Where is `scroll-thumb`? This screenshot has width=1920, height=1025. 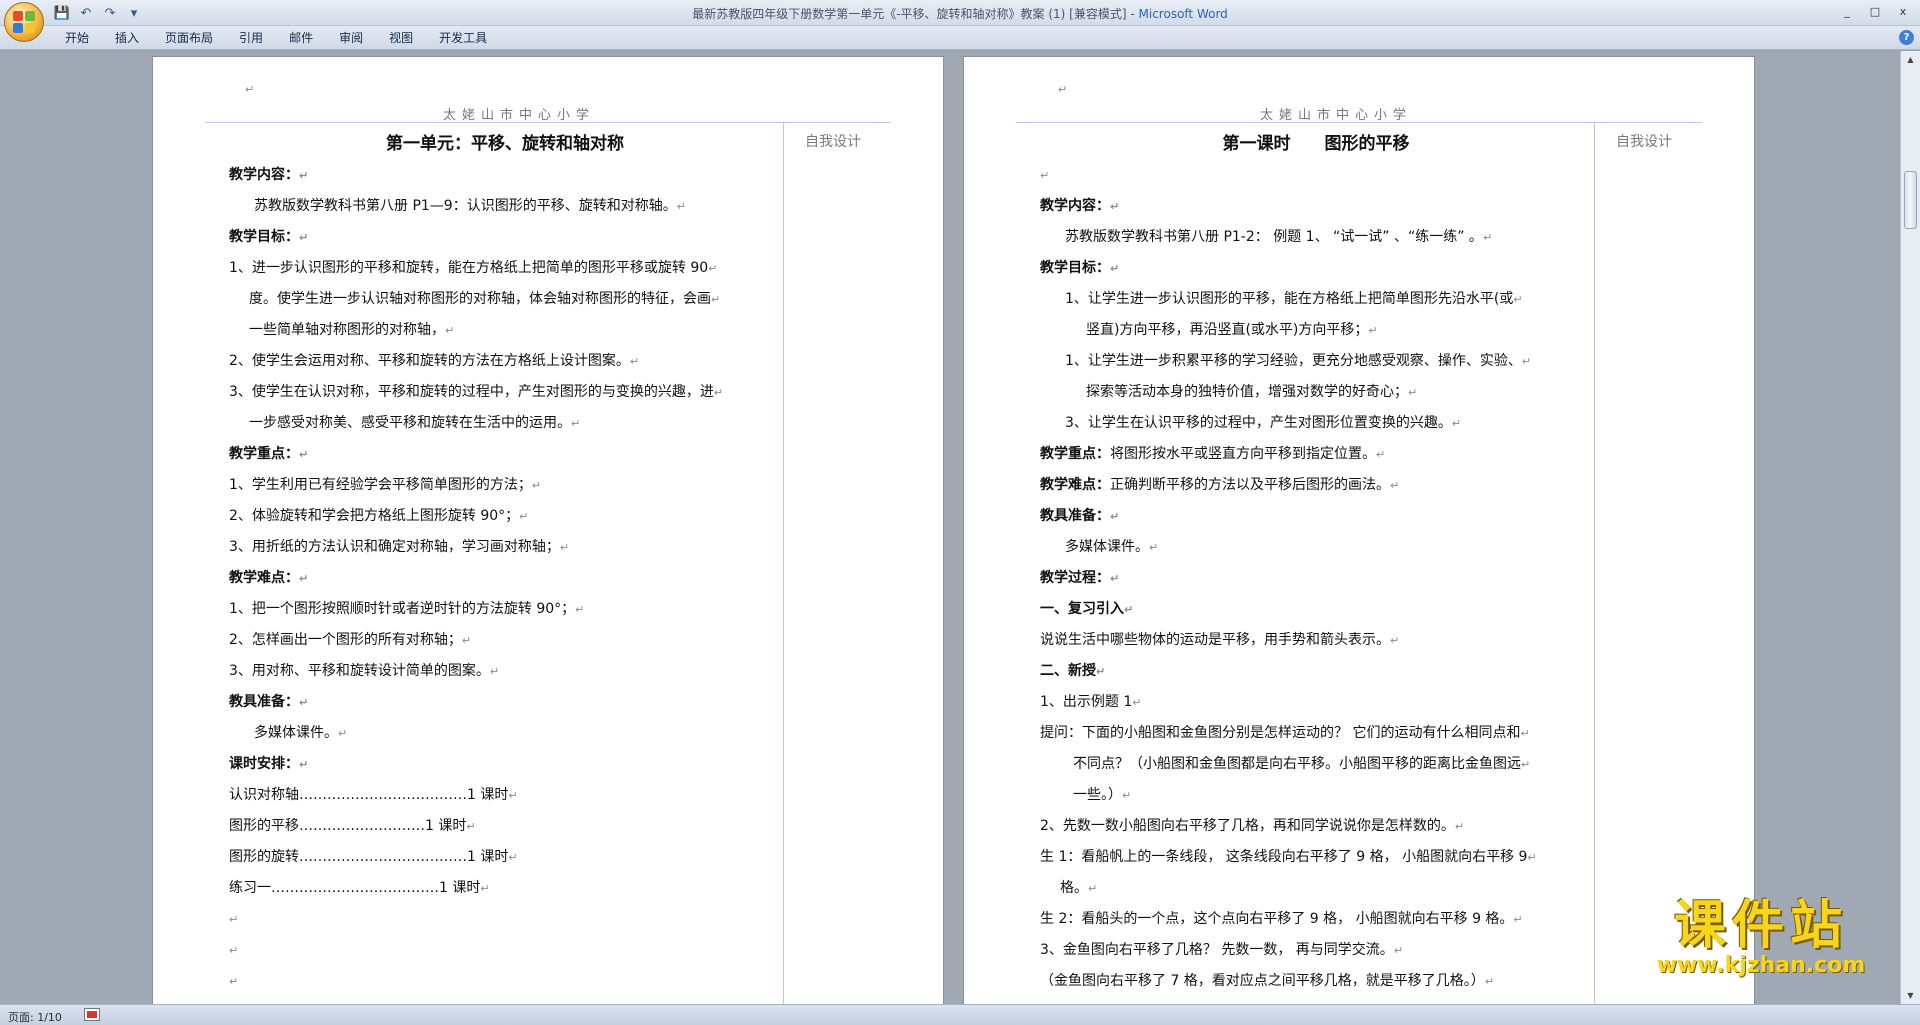
scroll-thumb is located at coordinates (1910, 200).